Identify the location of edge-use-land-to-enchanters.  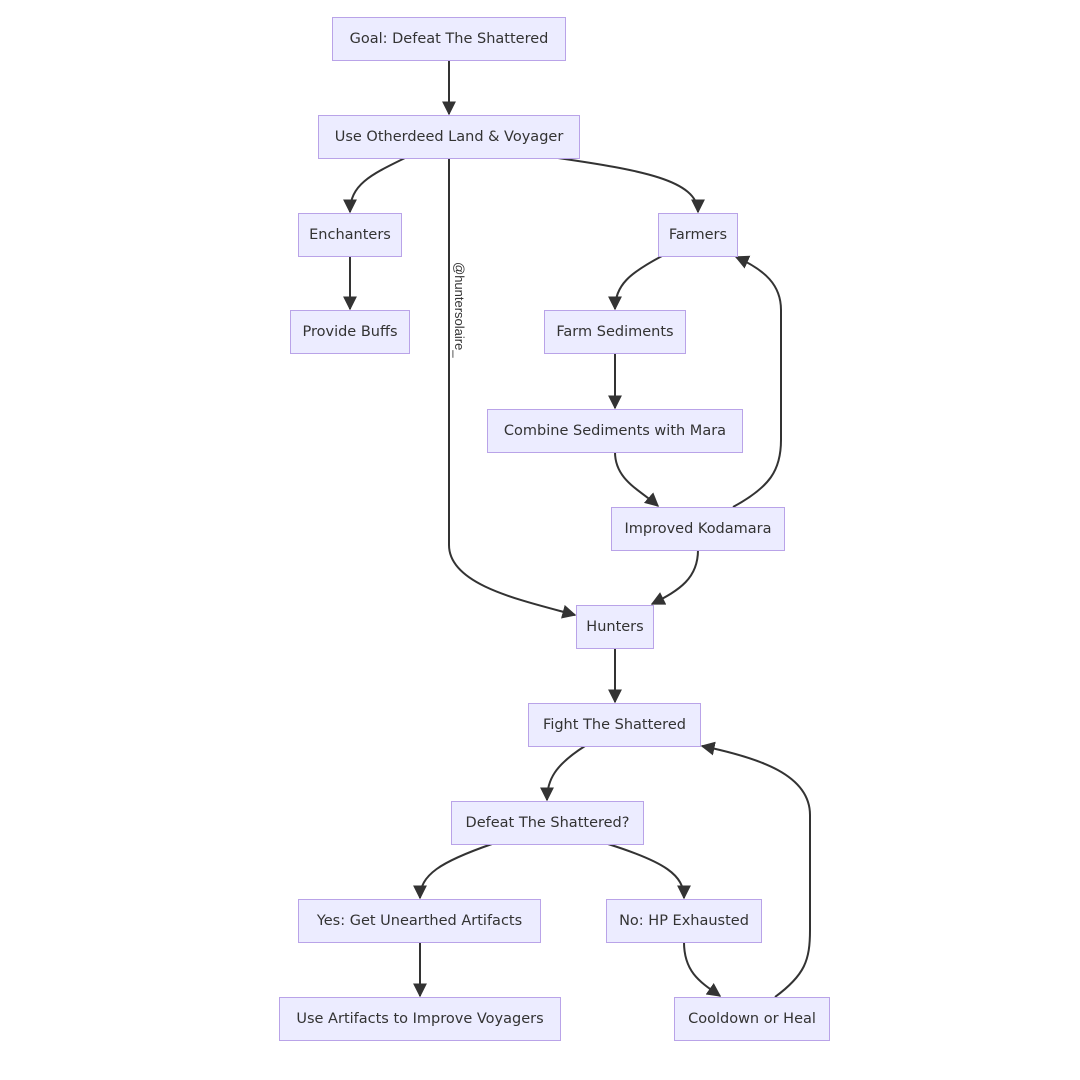
(374, 185).